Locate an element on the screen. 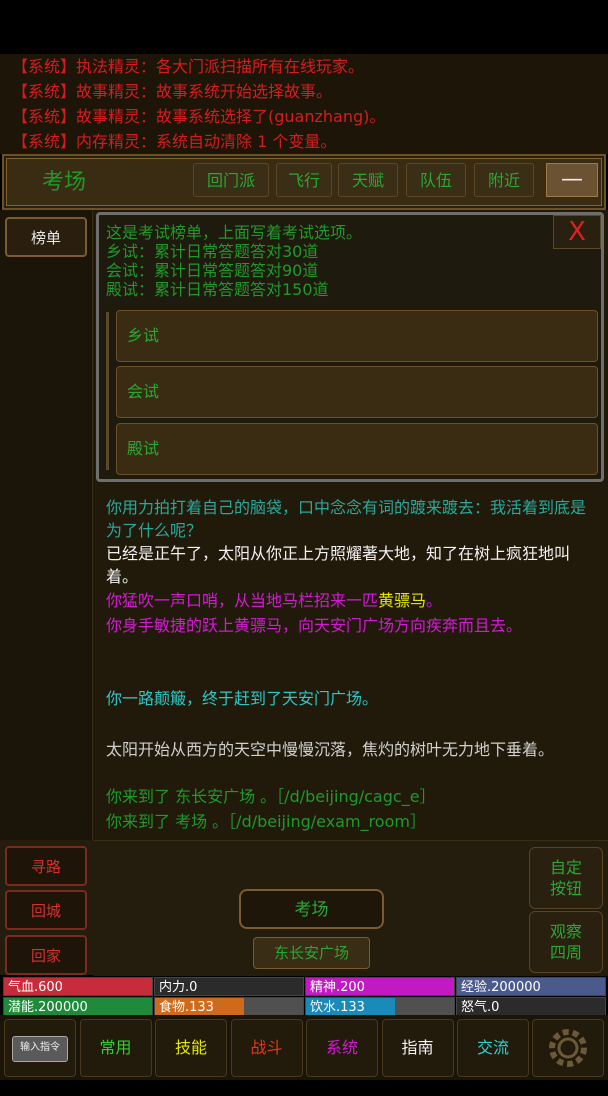 The height and width of the screenshot is (1096, 608). story-line: 你来到了 东长安广场 。［/d/beijing/cagc_e］ is located at coordinates (352, 796).